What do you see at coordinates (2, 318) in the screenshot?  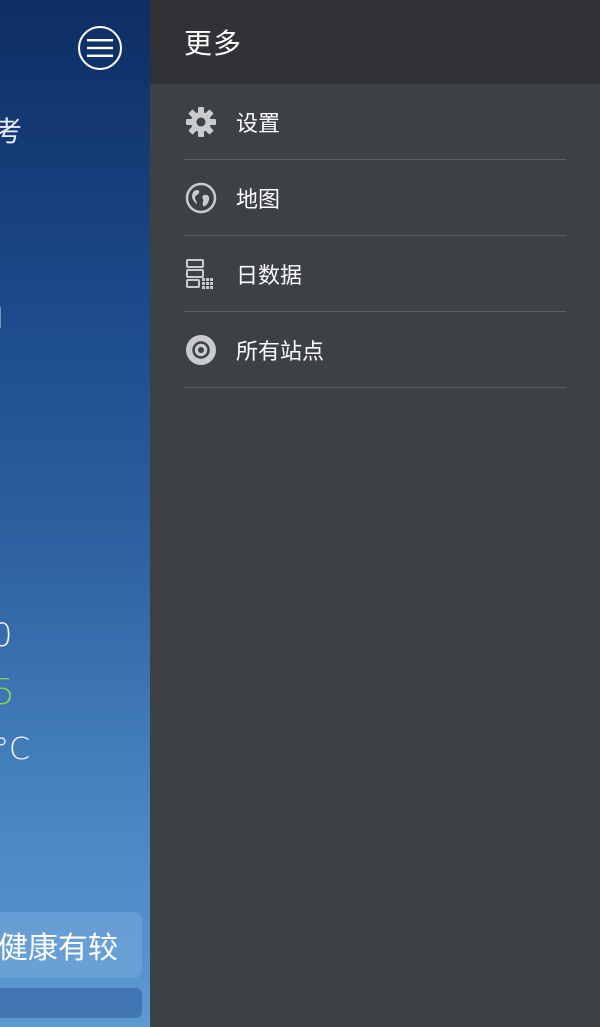 I see `bg-text-fragment: l` at bounding box center [2, 318].